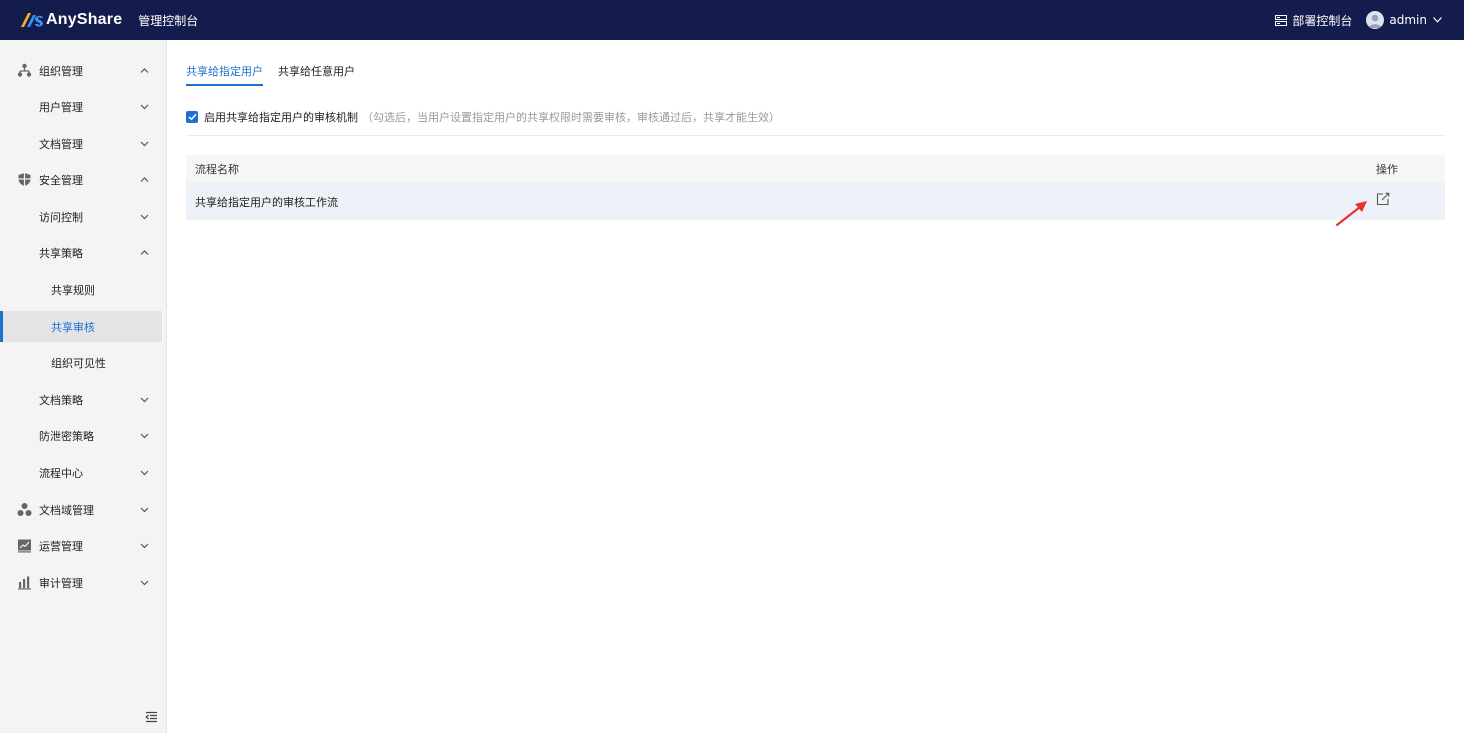 This screenshot has height=733, width=1464. Describe the element at coordinates (84, 19) in the screenshot. I see `logo-text: AnyShare` at that location.